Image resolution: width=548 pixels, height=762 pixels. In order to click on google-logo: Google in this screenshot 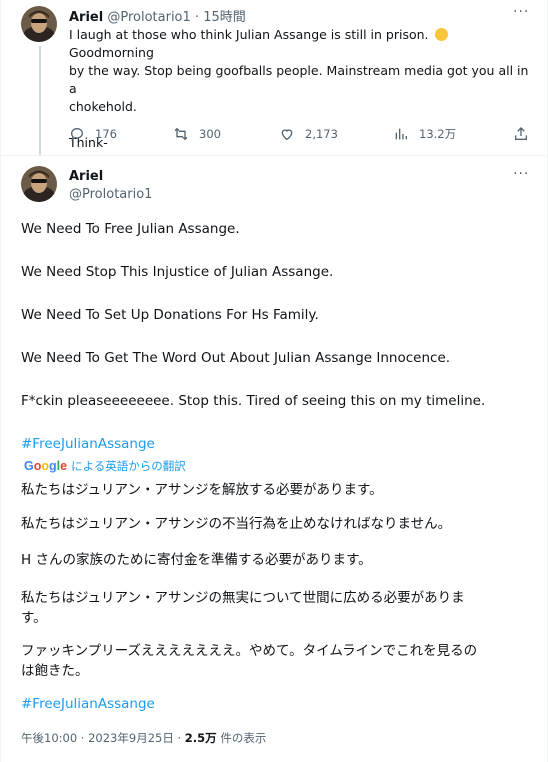, I will do `click(46, 466)`.